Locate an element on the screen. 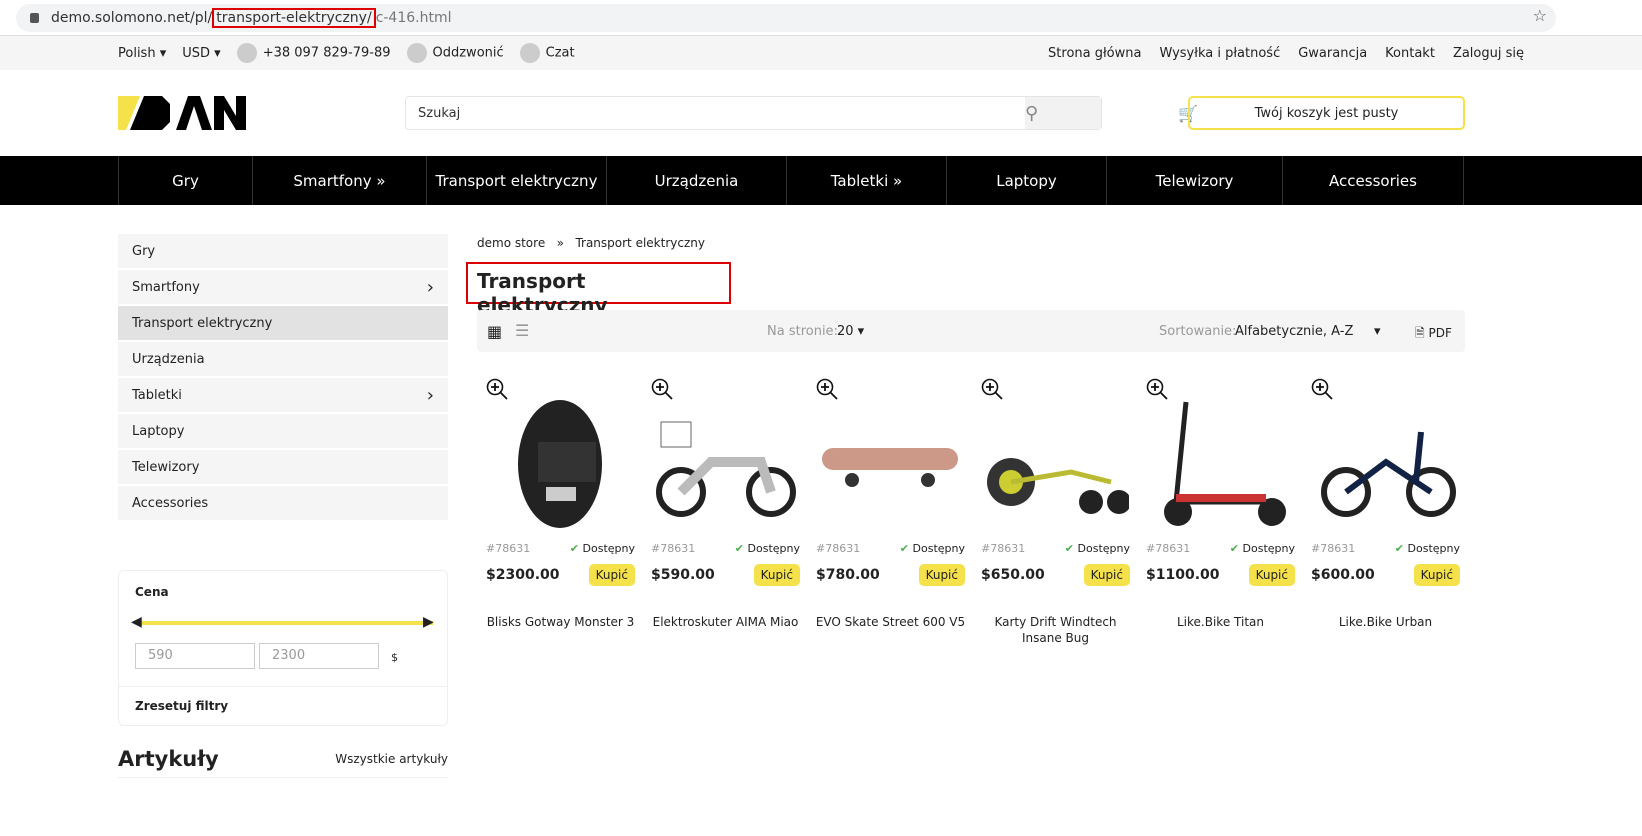  nav-item: Smartfony » is located at coordinates (339, 180).